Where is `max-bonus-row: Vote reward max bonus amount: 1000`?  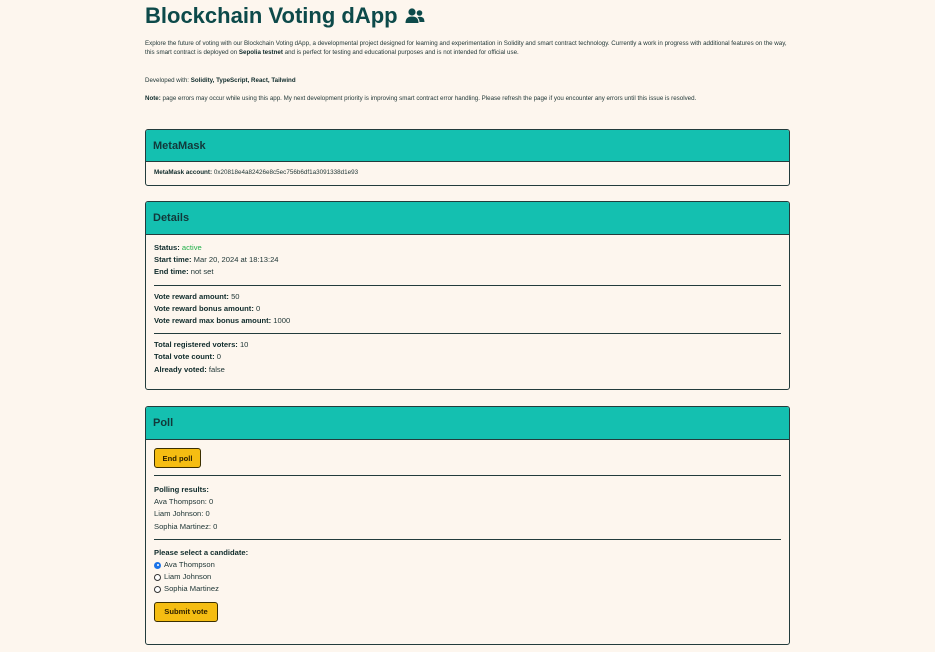
max-bonus-row: Vote reward max bonus amount: 1000 is located at coordinates (467, 321).